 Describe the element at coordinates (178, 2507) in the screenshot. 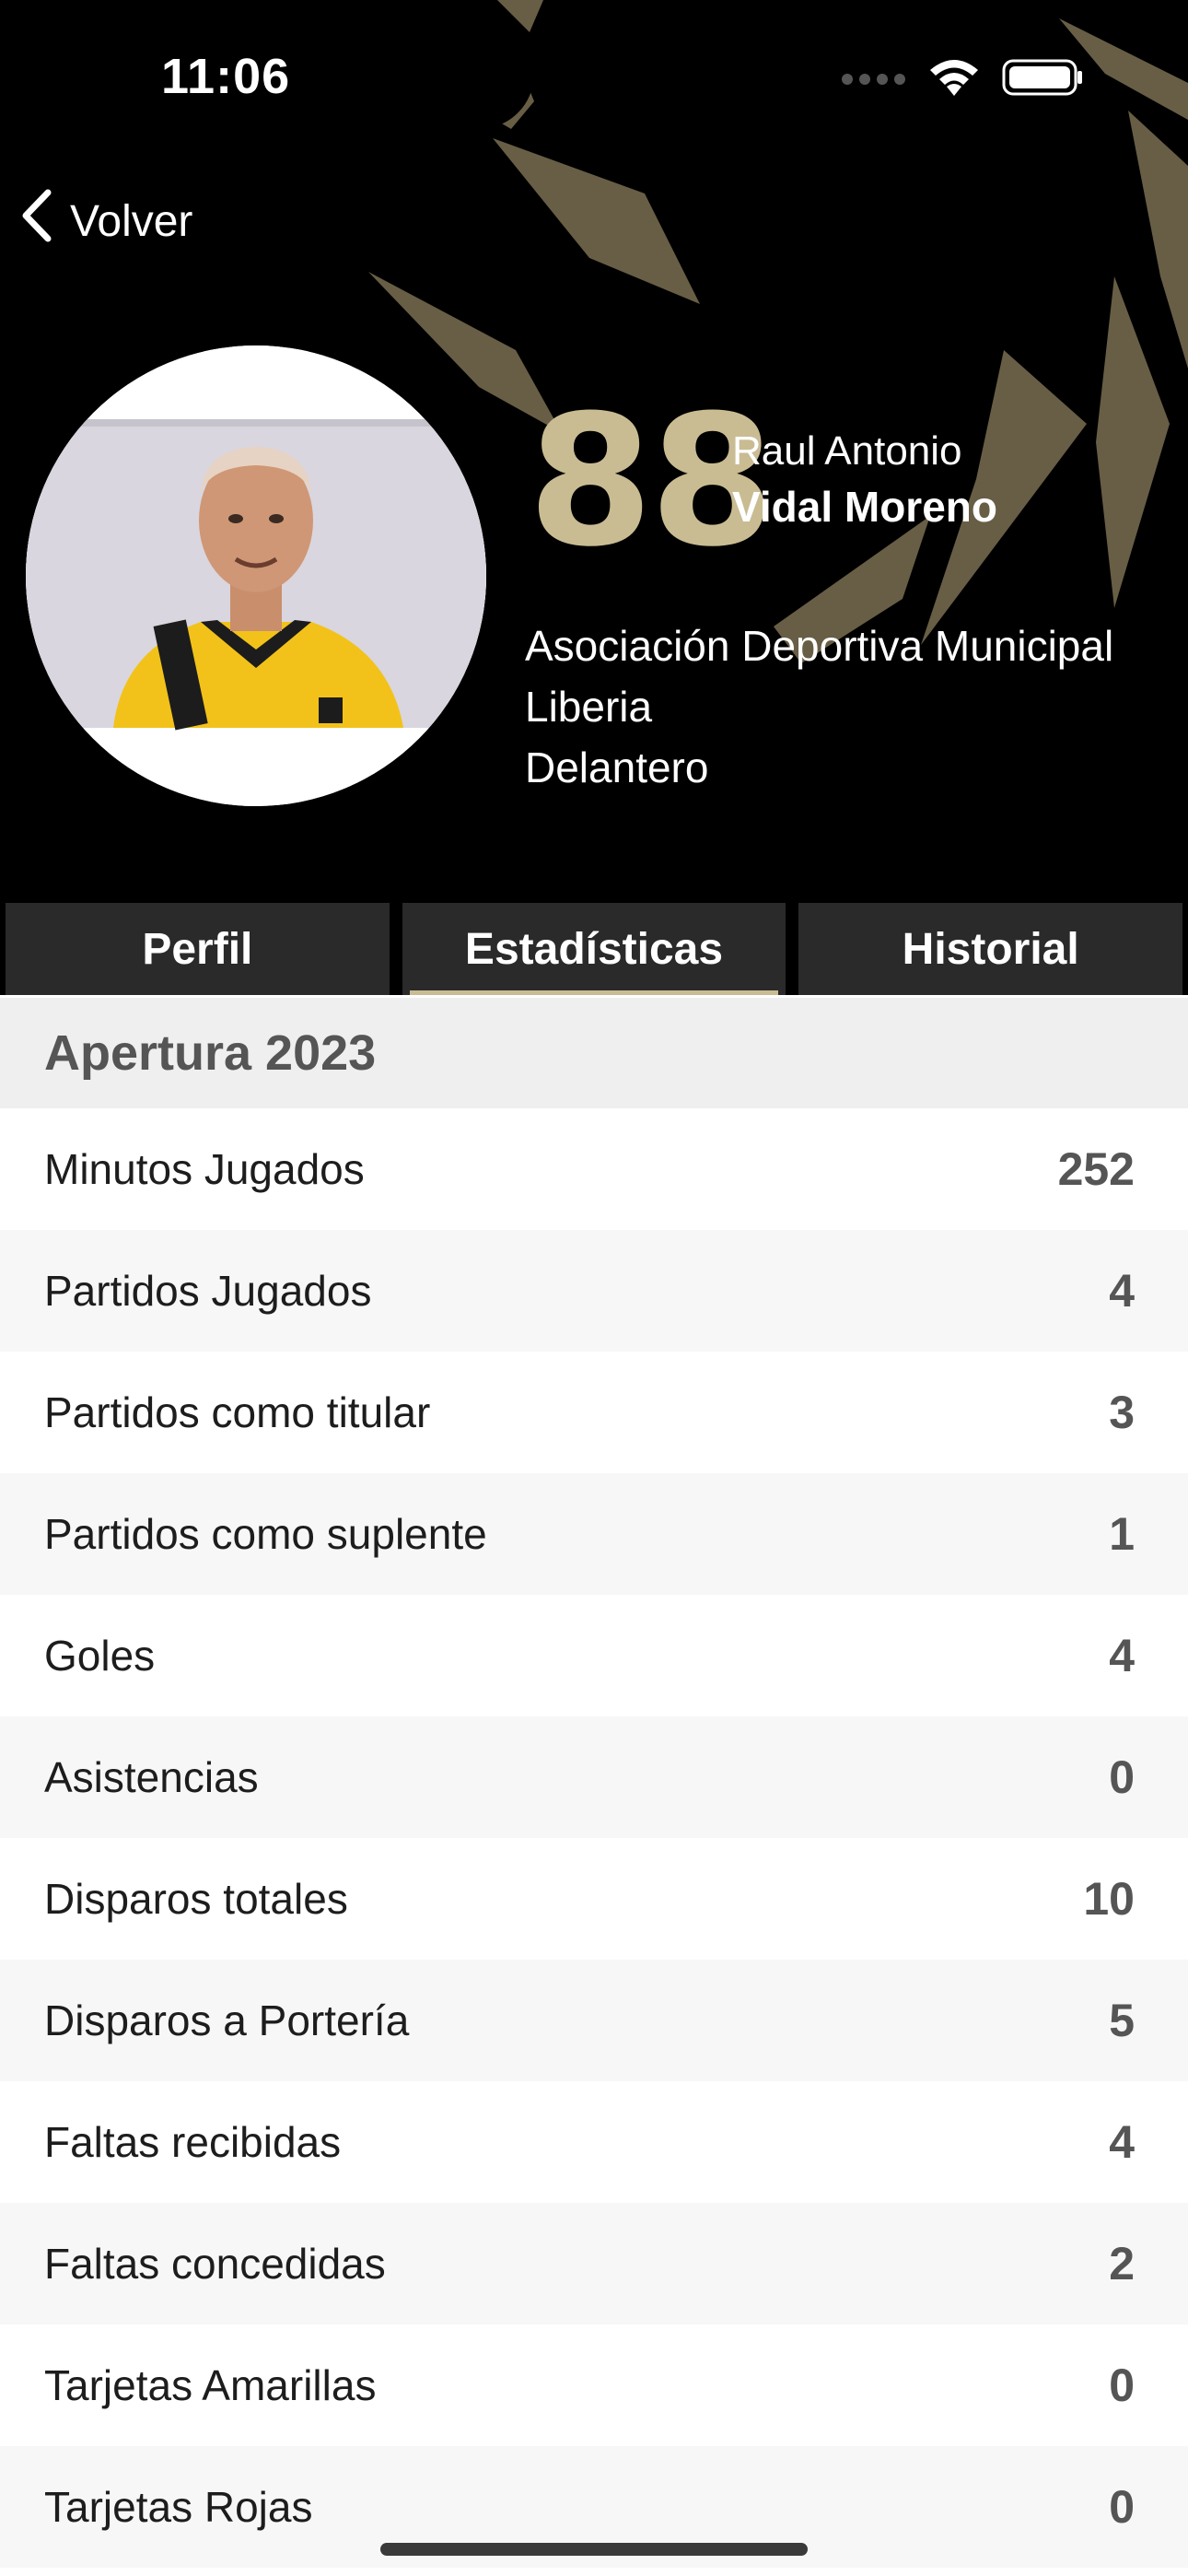

I see `stat-label: Tarjetas Rojas` at that location.